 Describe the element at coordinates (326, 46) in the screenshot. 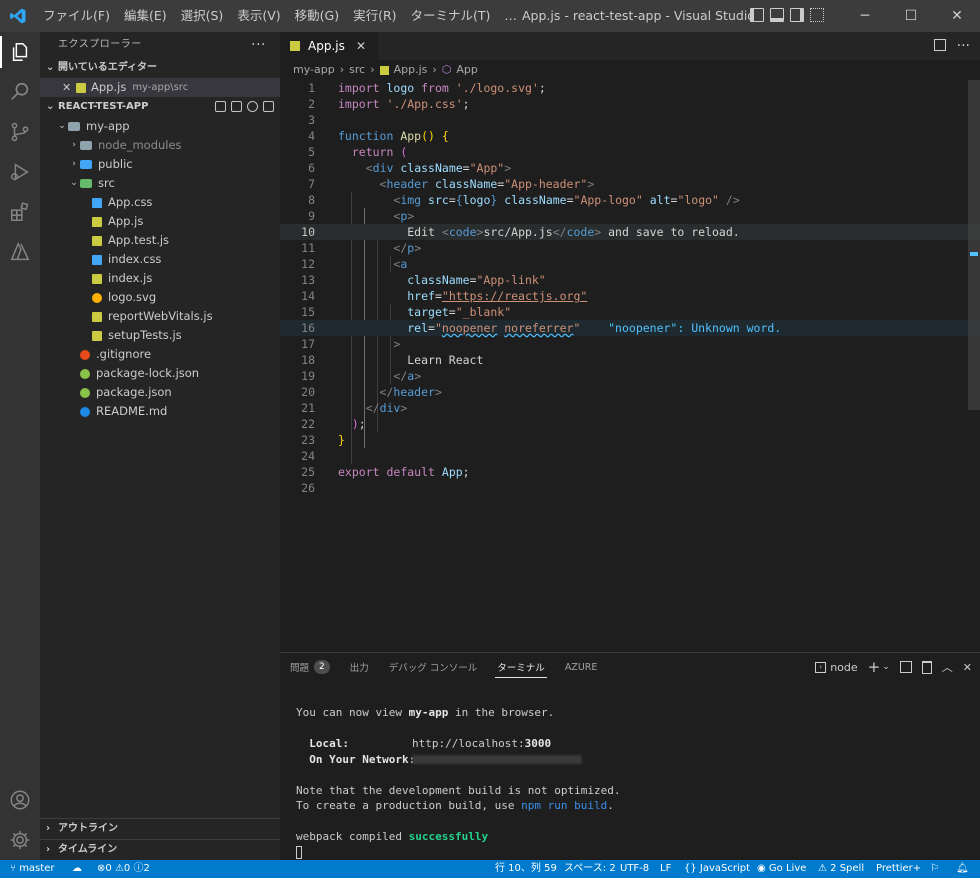

I see `tab-label: App.js` at that location.